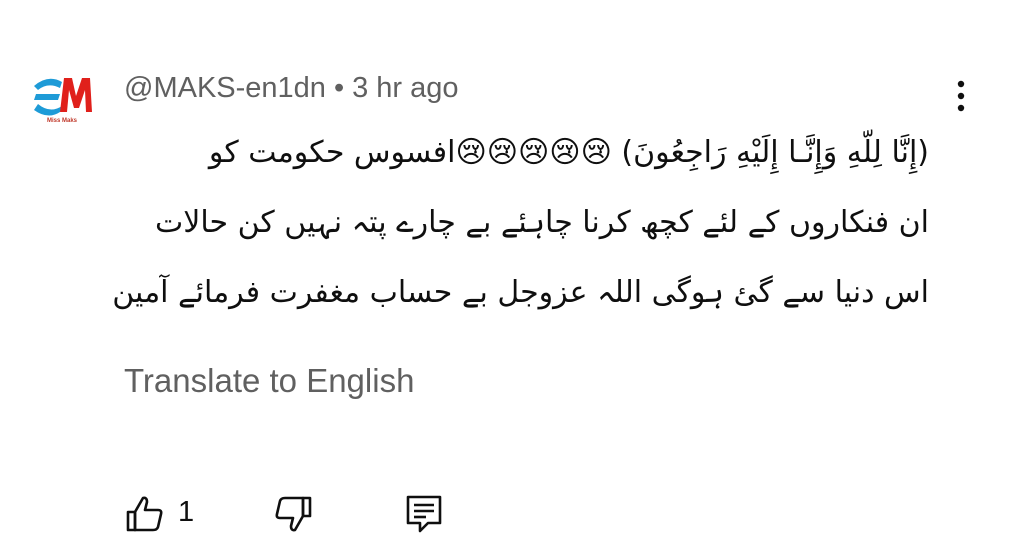 Image resolution: width=1024 pixels, height=550 pixels. I want to click on comment-header: @MAKS-en1dn • 3 hr ago, so click(291, 88).